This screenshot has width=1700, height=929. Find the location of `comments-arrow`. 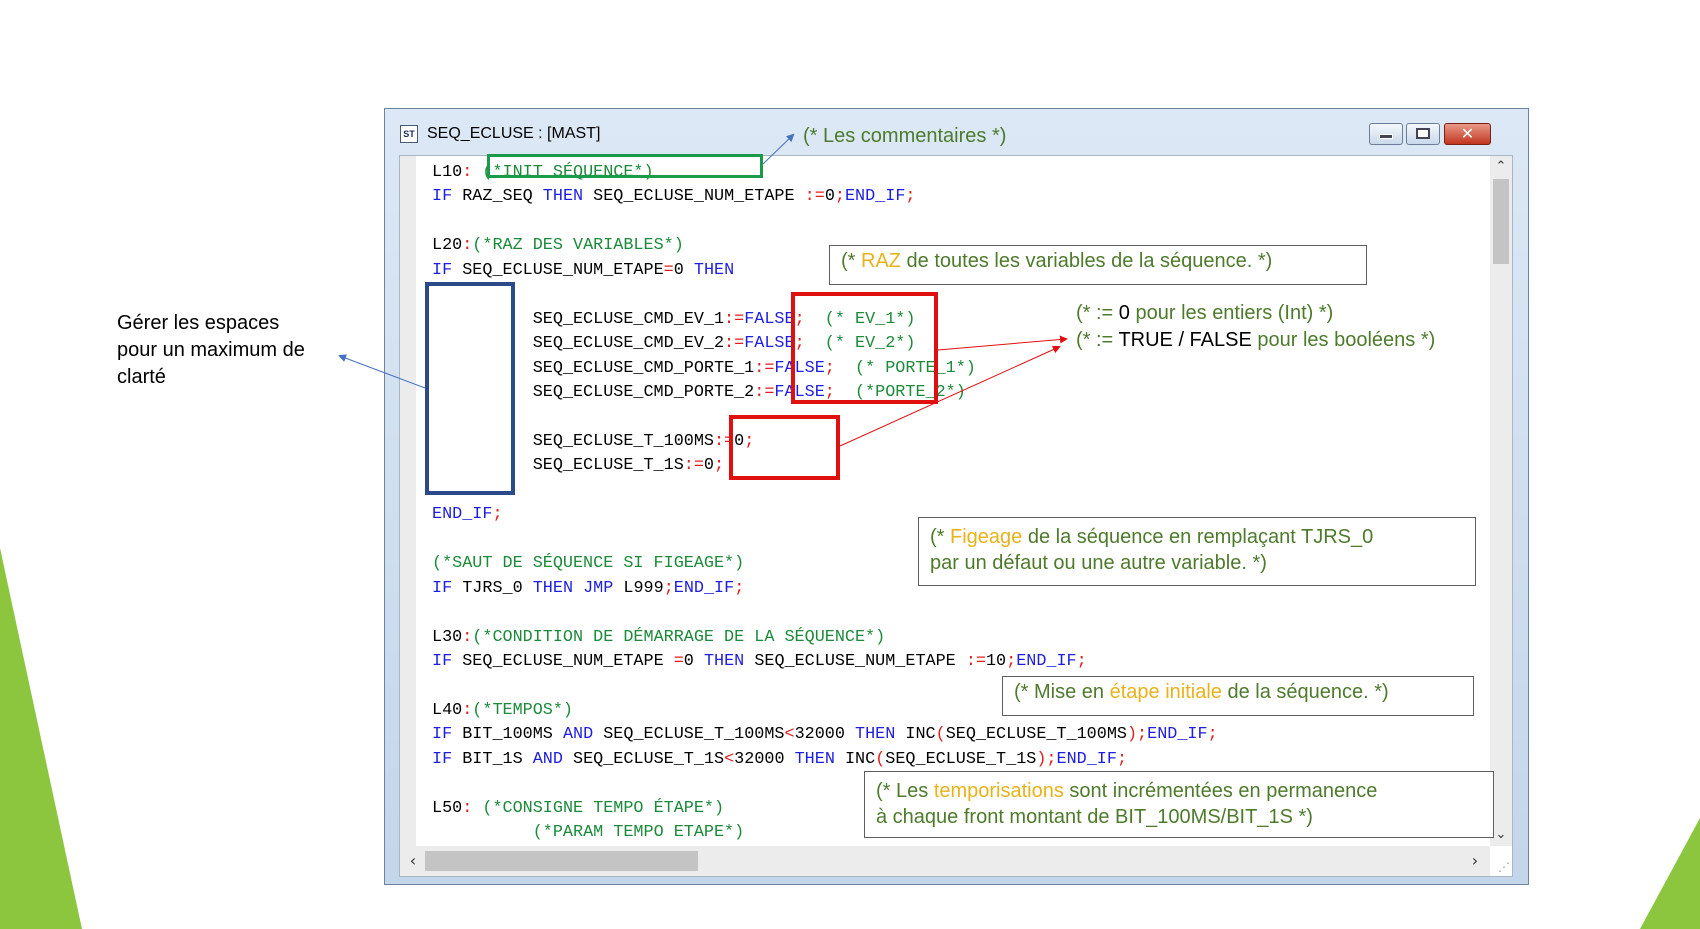

comments-arrow is located at coordinates (778, 149).